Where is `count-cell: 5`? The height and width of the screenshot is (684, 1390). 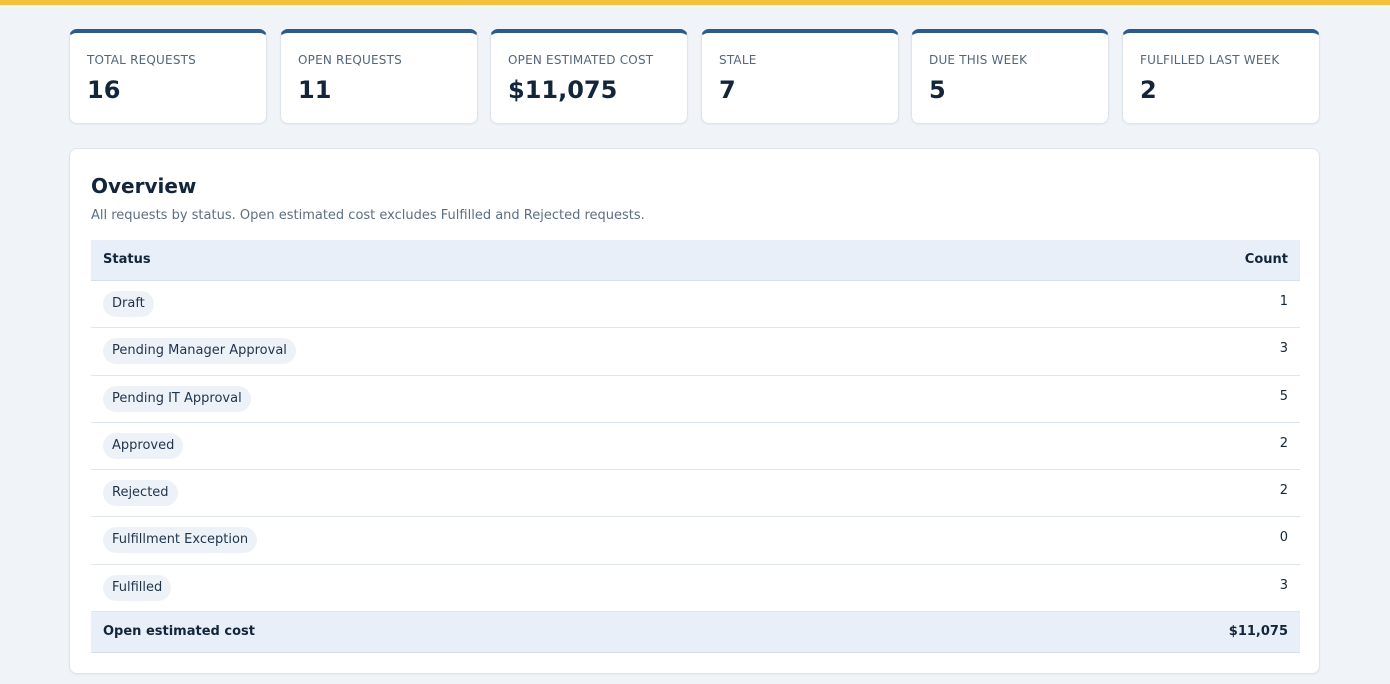
count-cell: 5 is located at coordinates (1283, 396).